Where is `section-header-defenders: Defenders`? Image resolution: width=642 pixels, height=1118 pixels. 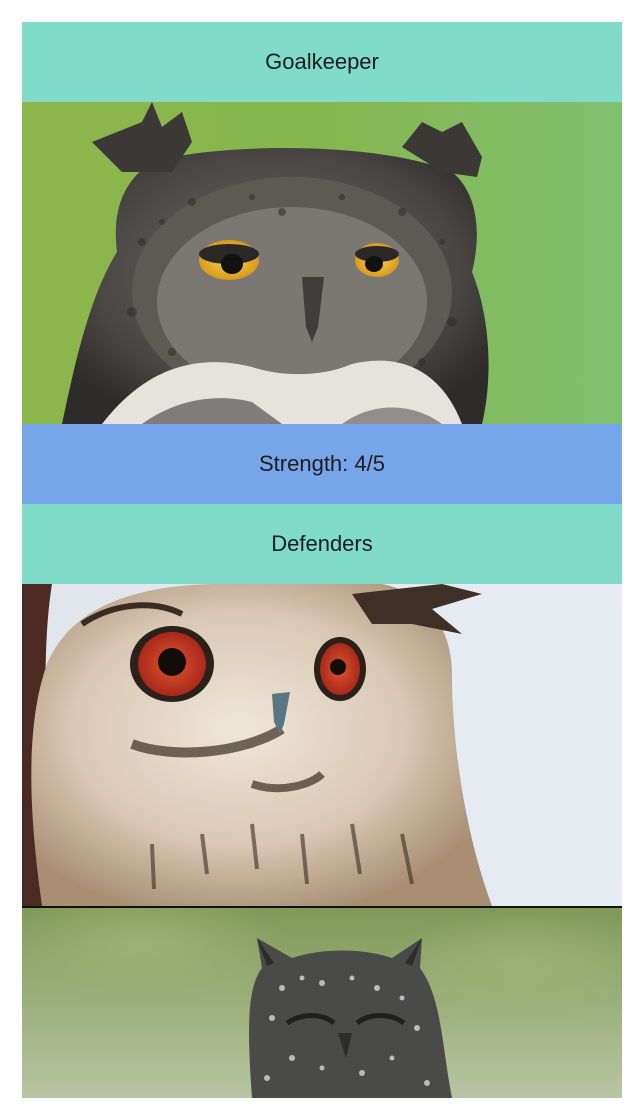
section-header-defenders: Defenders is located at coordinates (322, 544).